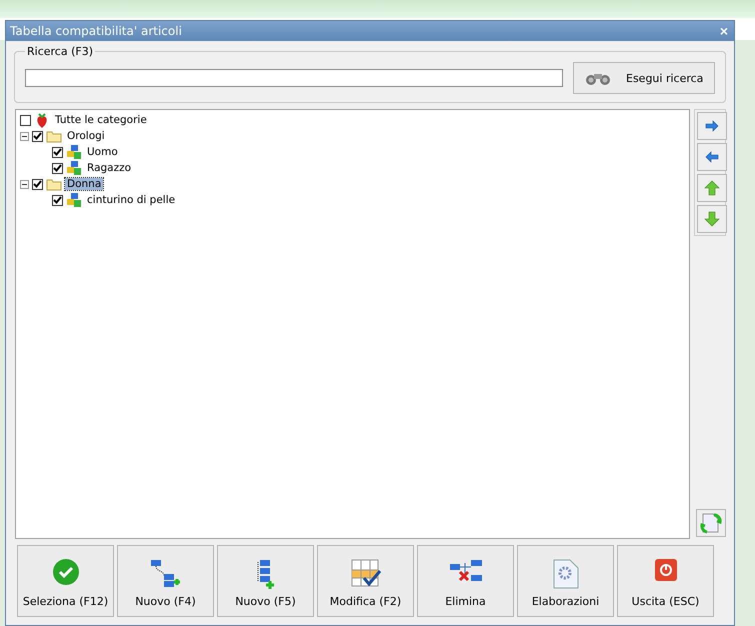 The image size is (755, 626). I want to click on toolbar-button: Elimina, so click(465, 581).